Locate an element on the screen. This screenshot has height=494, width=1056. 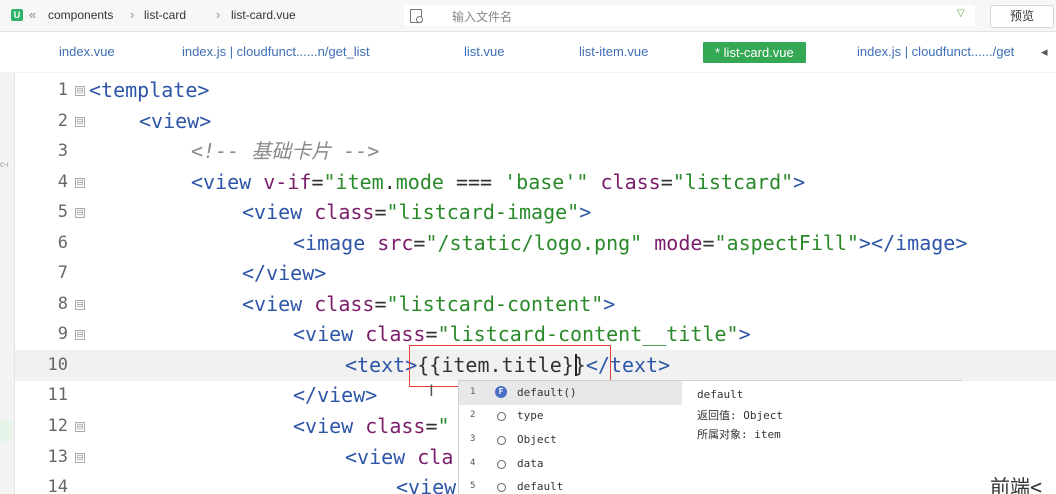
line-number: 8 is located at coordinates (62, 304).